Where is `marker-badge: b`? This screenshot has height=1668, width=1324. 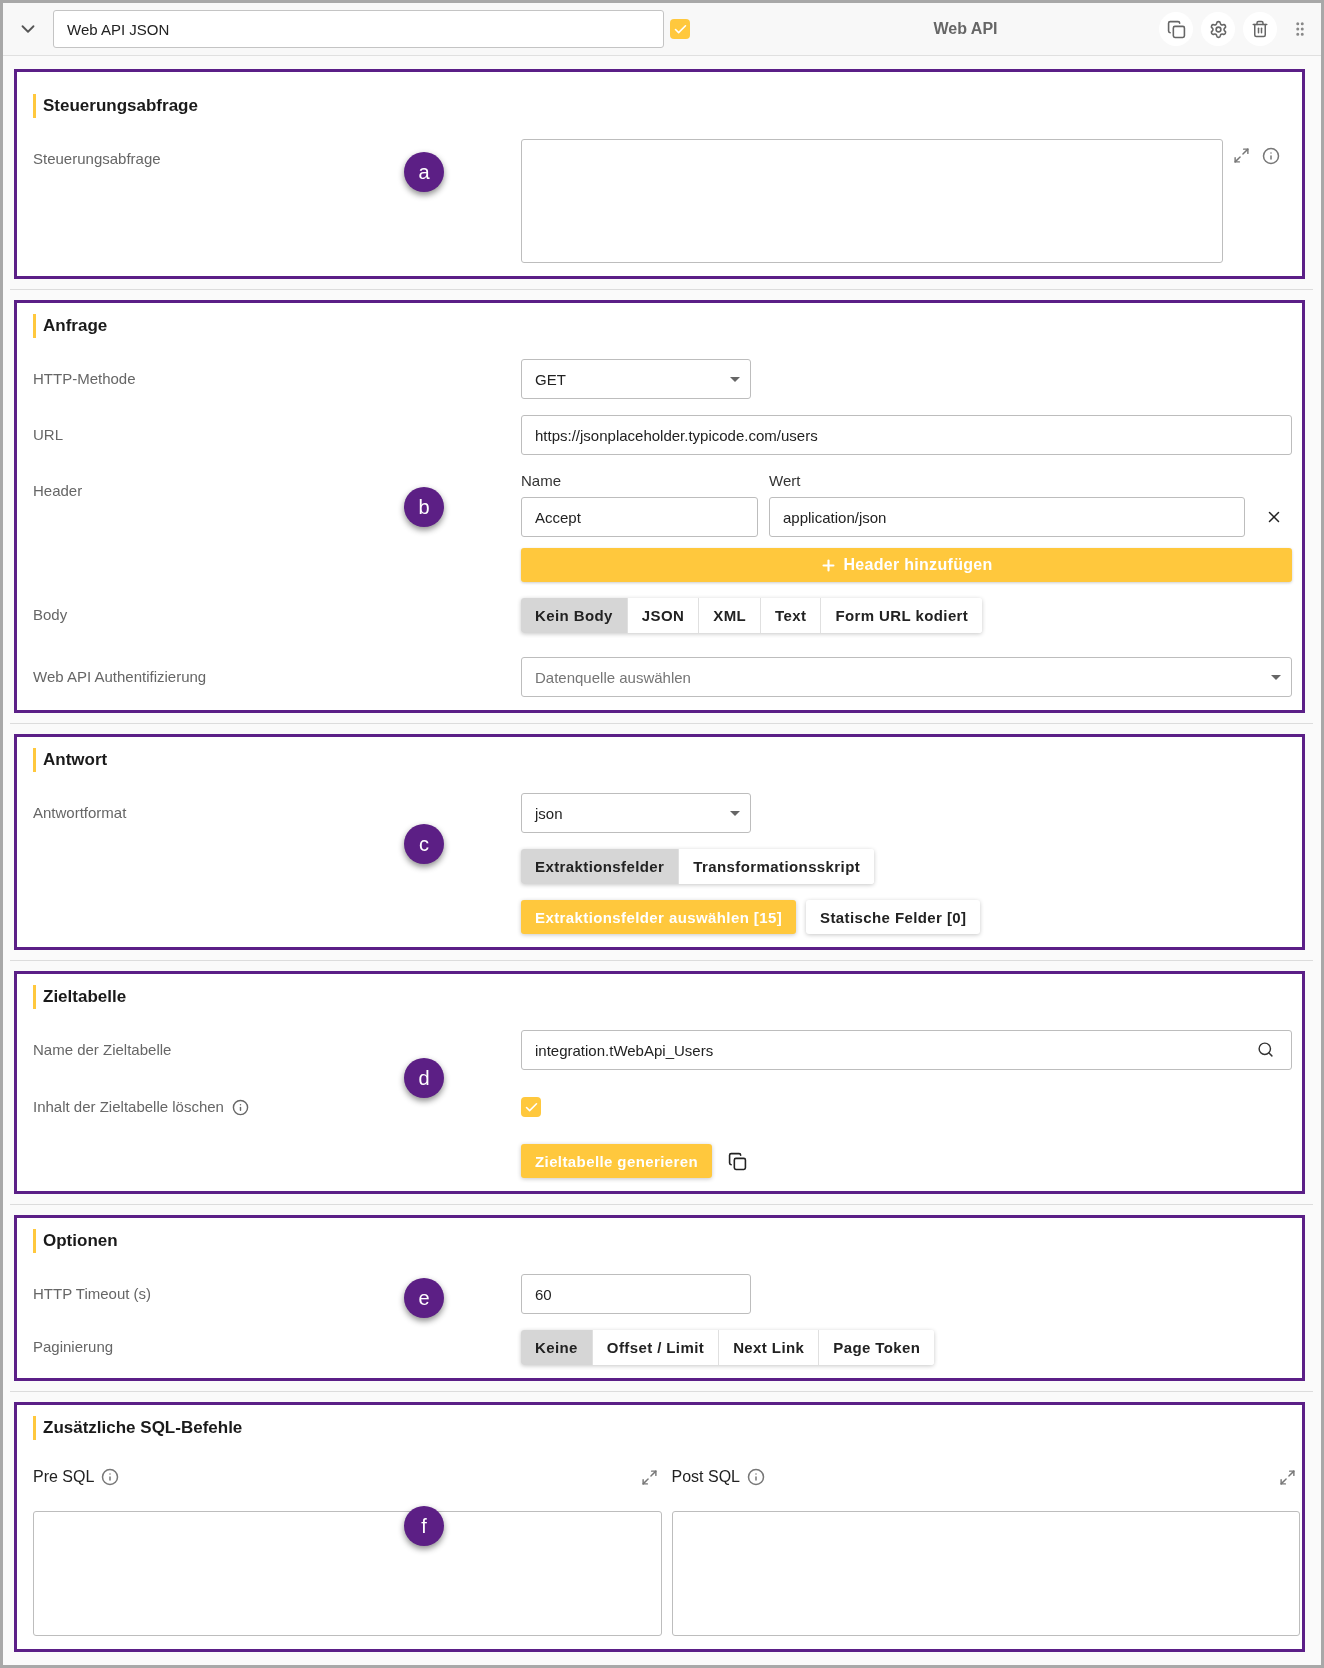
marker-badge: b is located at coordinates (424, 507).